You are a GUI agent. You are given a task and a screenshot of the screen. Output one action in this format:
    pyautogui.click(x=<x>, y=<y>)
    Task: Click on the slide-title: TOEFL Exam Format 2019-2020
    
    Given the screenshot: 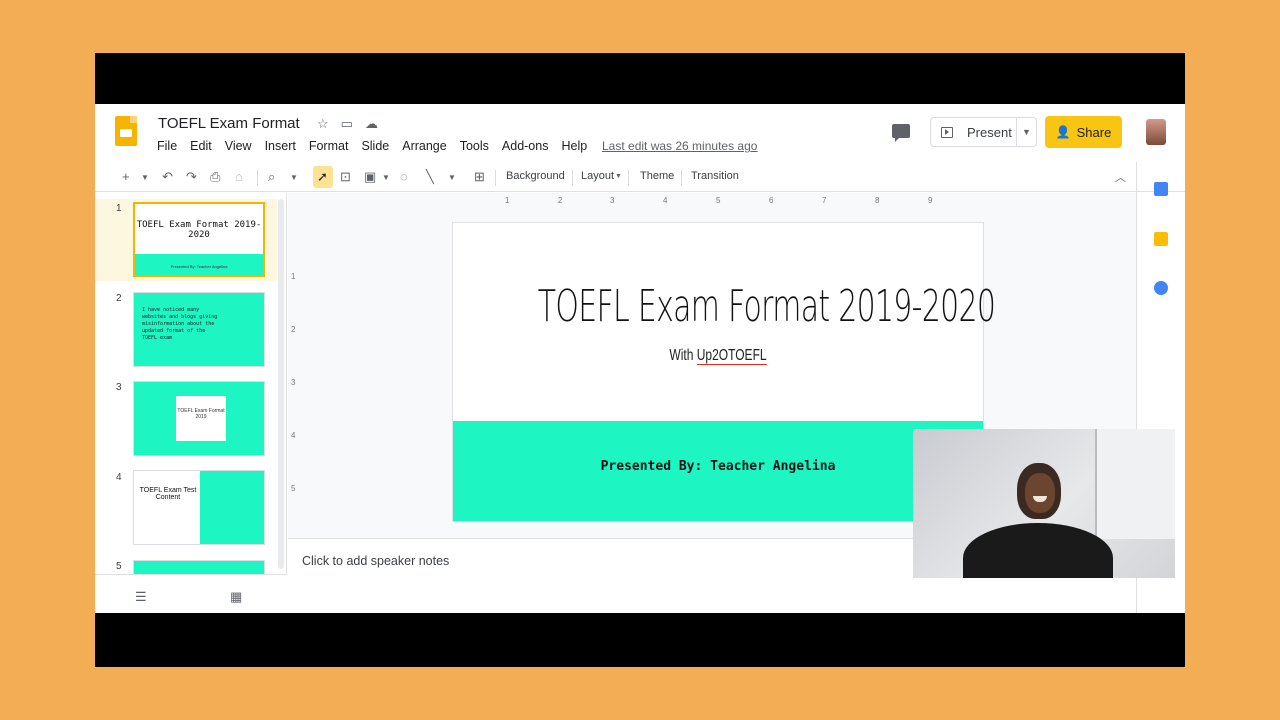 What is the action you would take?
    pyautogui.click(x=767, y=306)
    